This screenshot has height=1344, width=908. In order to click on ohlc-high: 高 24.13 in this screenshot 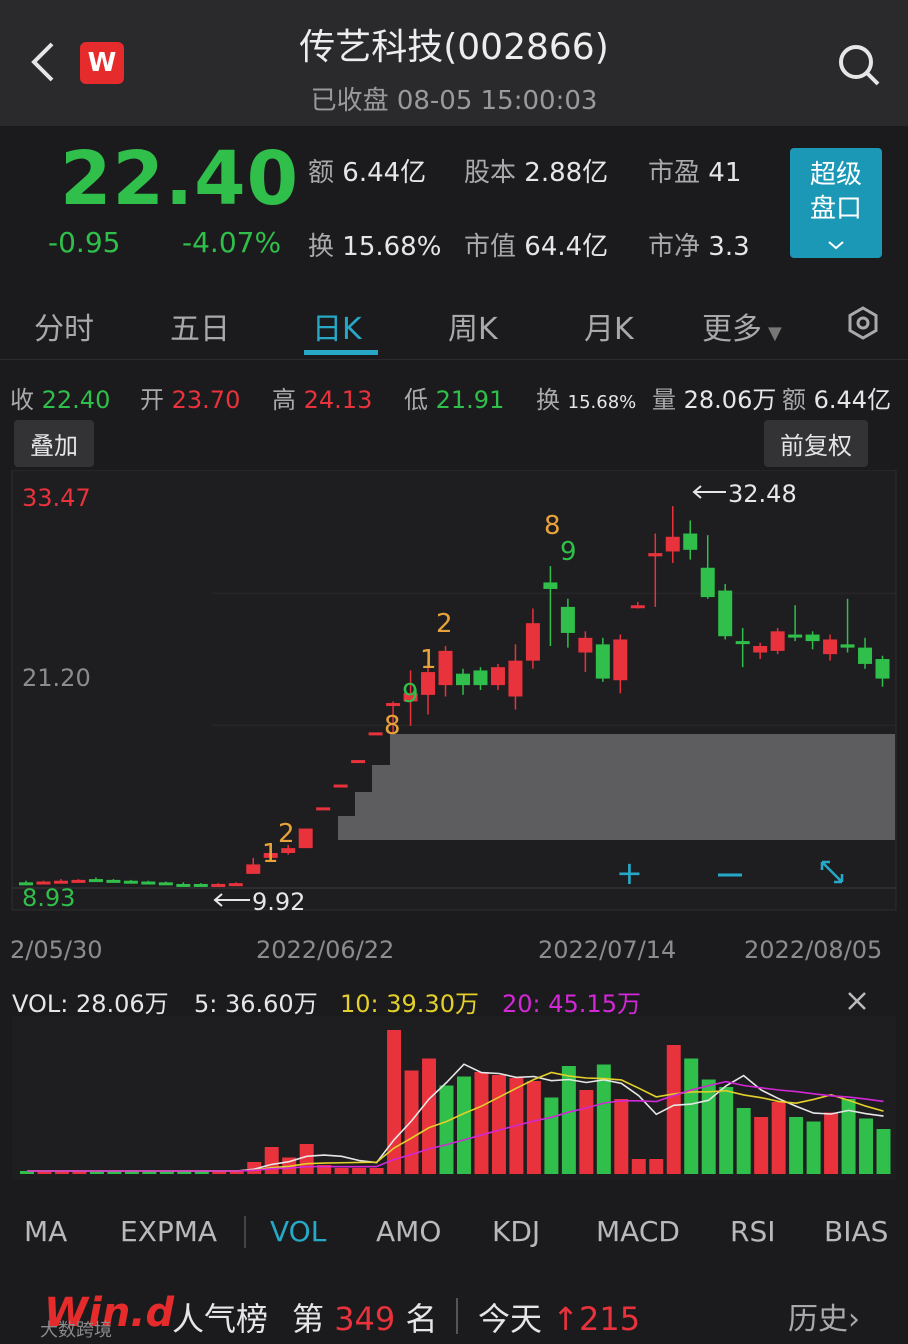, I will do `click(322, 400)`.